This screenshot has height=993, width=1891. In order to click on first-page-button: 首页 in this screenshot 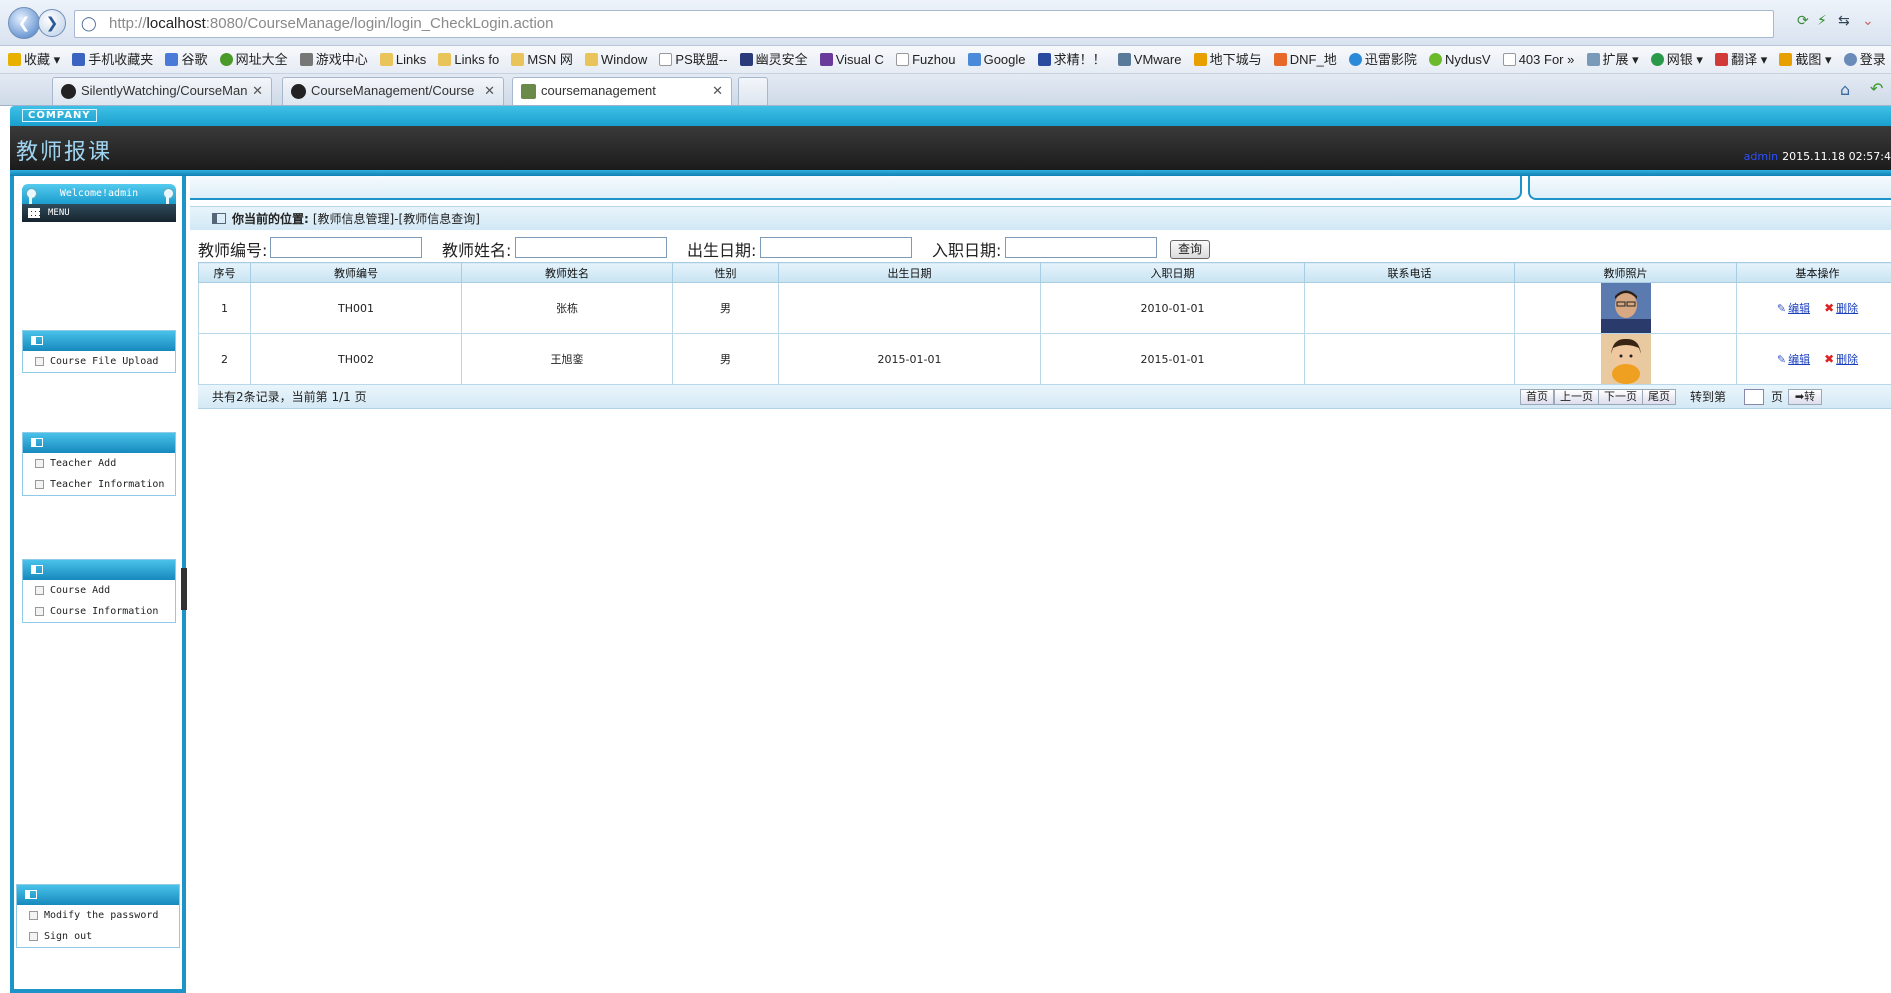, I will do `click(1537, 397)`.